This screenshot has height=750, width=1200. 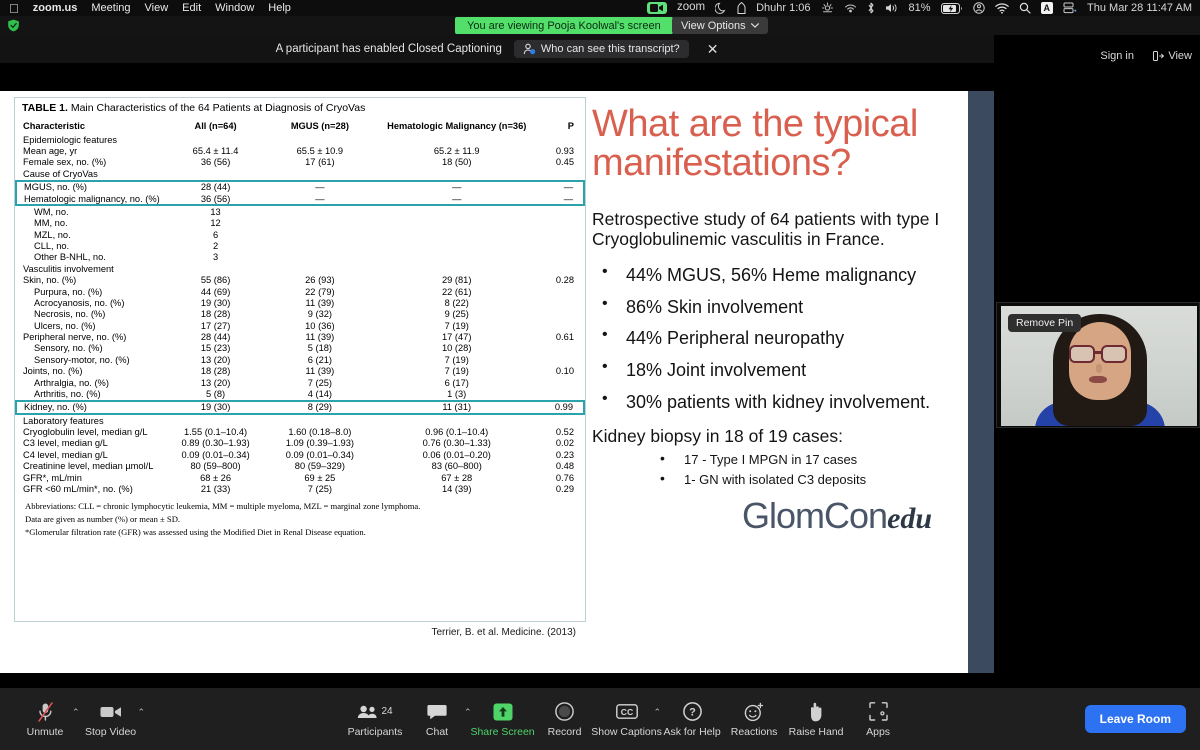 I want to click on table-row: Kidney, no. (%) 19 (30) 8 (29) 11 (31) 0.99, so click(x=300, y=407).